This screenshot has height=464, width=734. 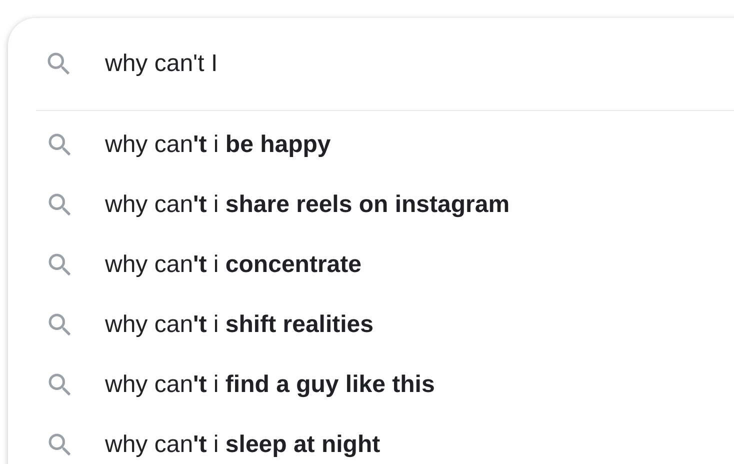 I want to click on suggestion-item: why can't i shift realities, so click(x=239, y=325).